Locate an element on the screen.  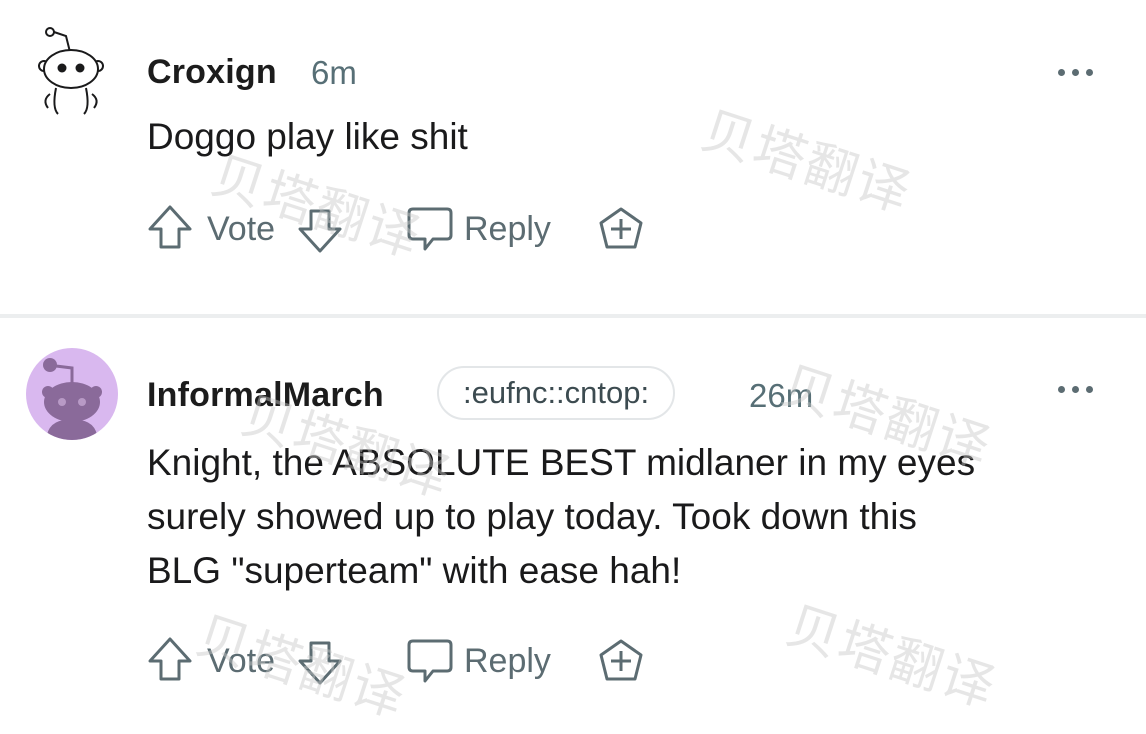
comment-body-line: Doggo play like shit is located at coordinates (307, 136).